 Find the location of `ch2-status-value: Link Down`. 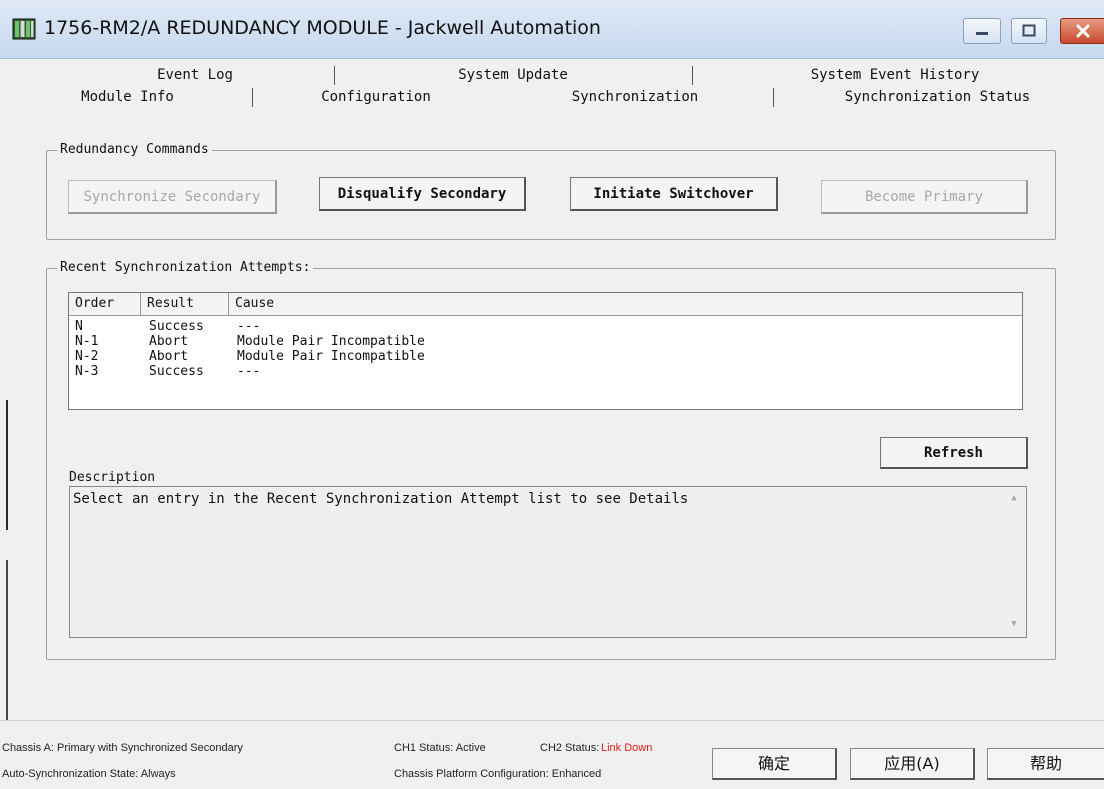

ch2-status-value: Link Down is located at coordinates (627, 748).